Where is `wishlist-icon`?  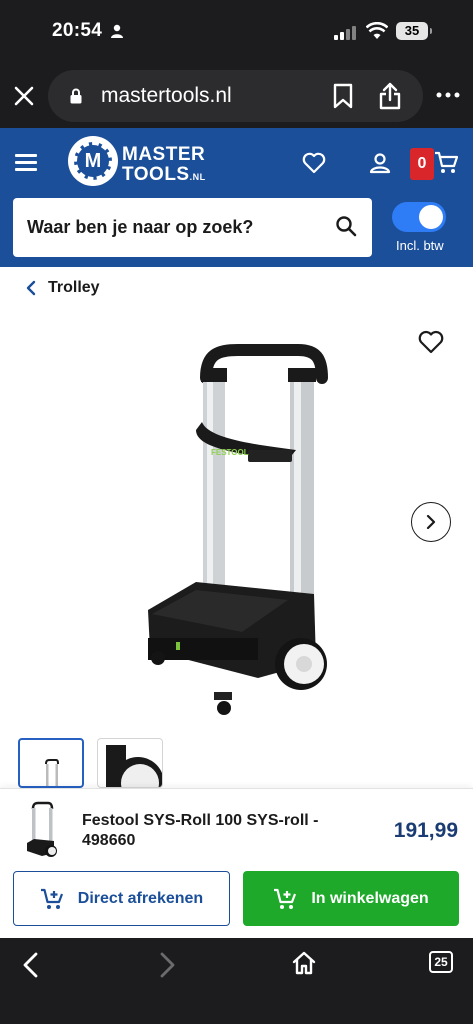 wishlist-icon is located at coordinates (314, 163).